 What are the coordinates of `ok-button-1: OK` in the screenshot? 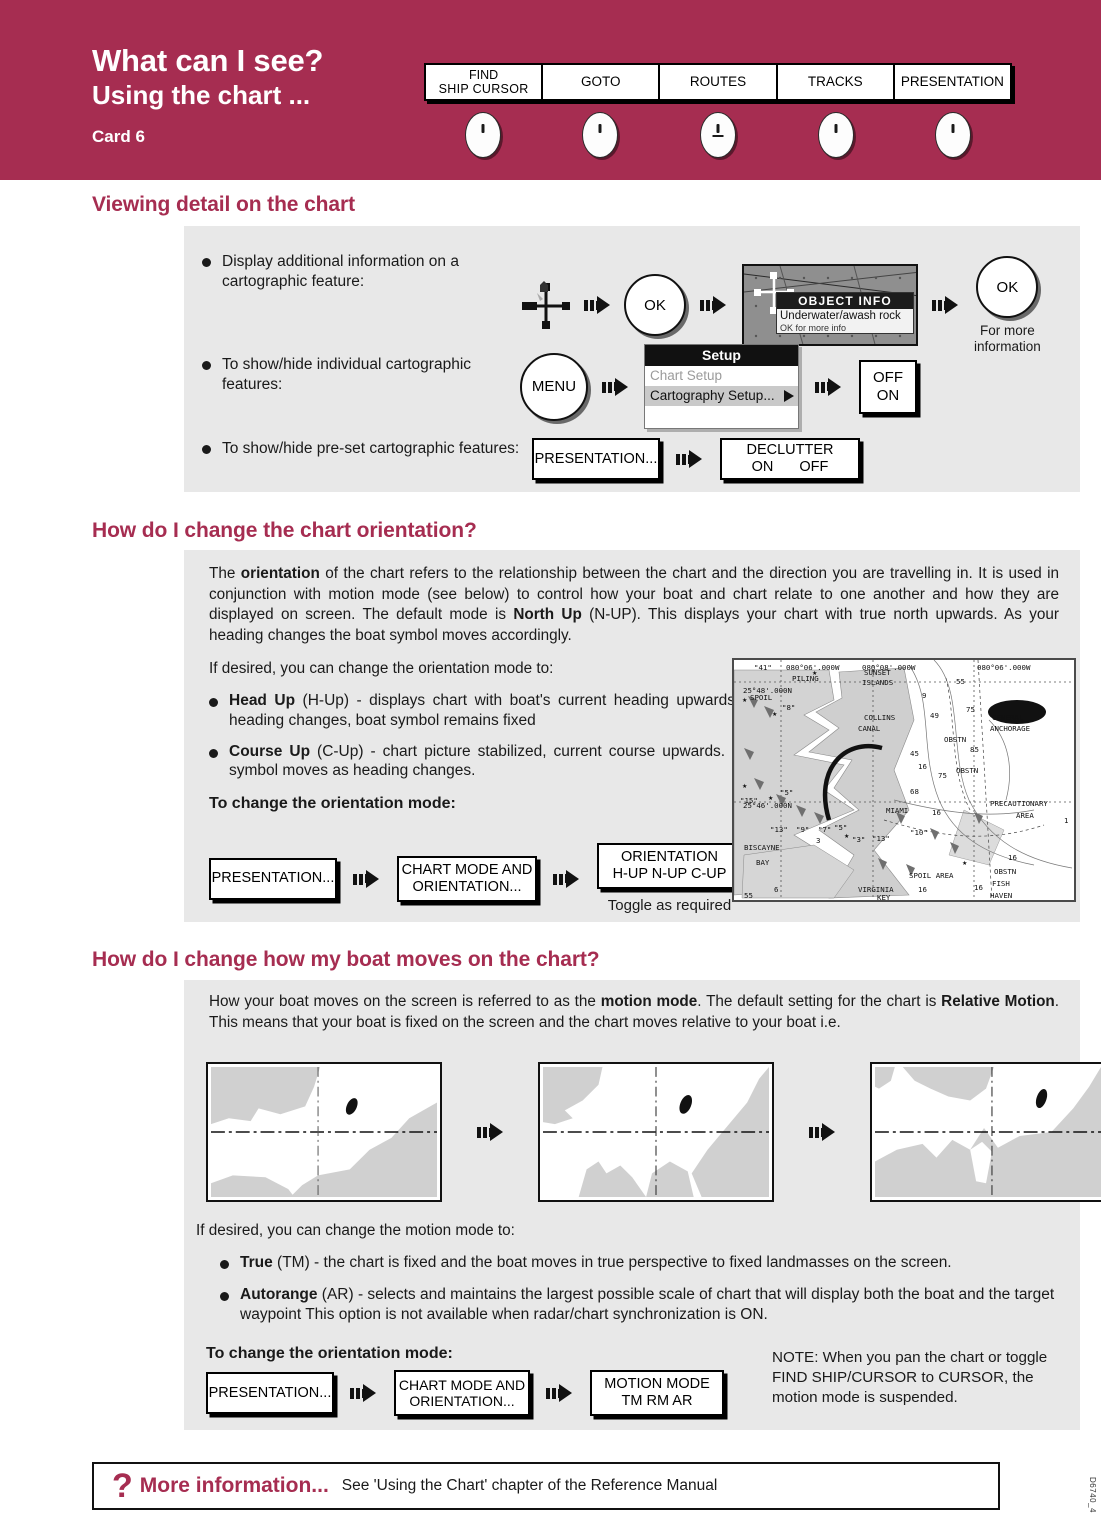 It's located at (655, 305).